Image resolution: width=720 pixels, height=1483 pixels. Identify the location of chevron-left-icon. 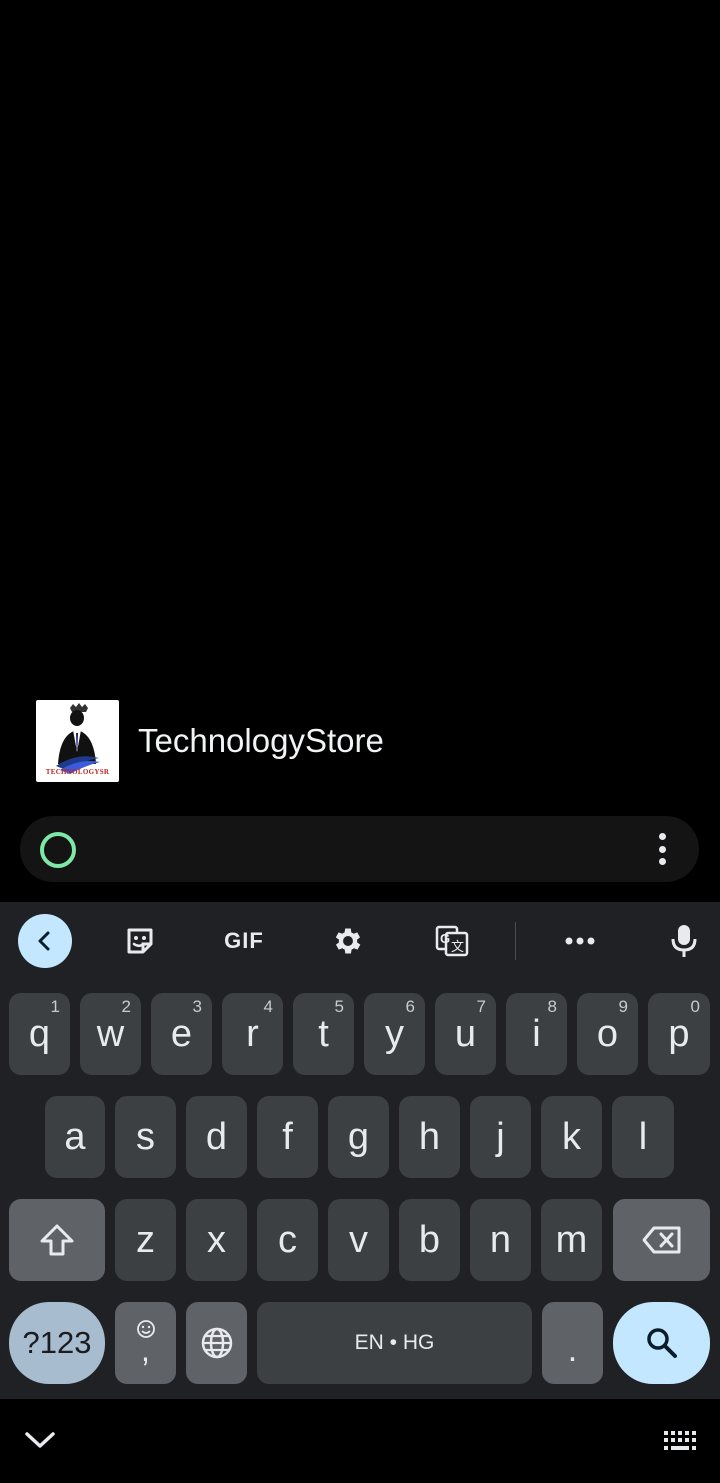
(44, 941).